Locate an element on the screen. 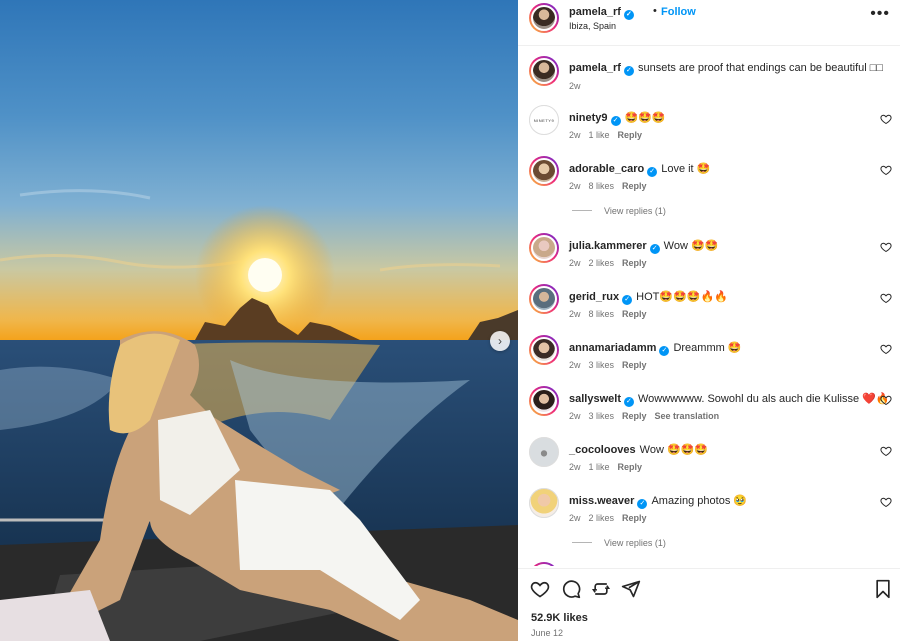  share-icon is located at coordinates (631, 589).